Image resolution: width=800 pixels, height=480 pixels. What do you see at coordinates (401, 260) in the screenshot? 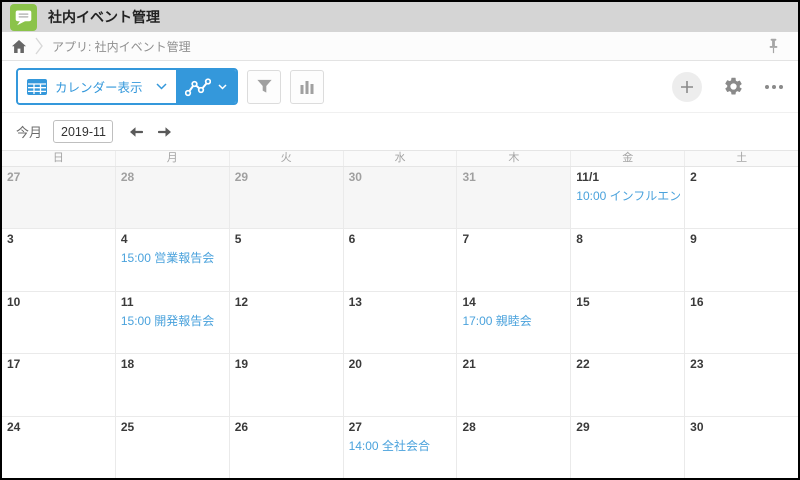
I see `calendar-cell: 6` at bounding box center [401, 260].